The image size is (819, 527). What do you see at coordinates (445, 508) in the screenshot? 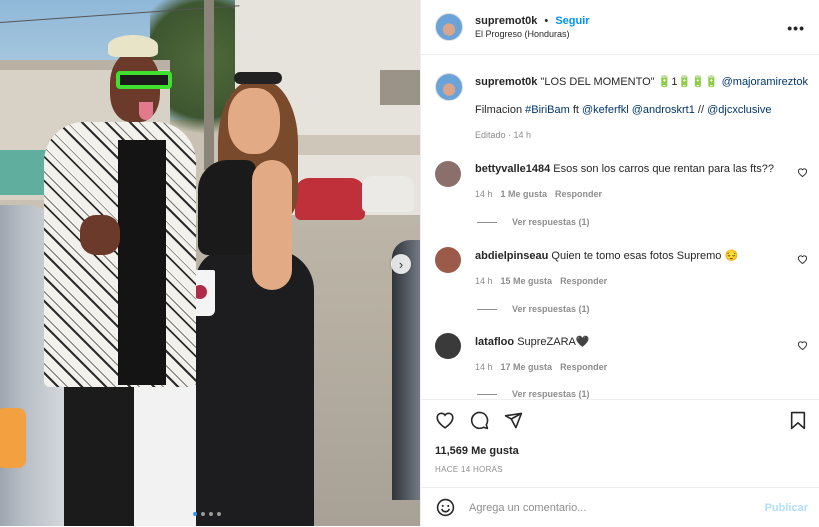
I see `smiley-icon` at bounding box center [445, 508].